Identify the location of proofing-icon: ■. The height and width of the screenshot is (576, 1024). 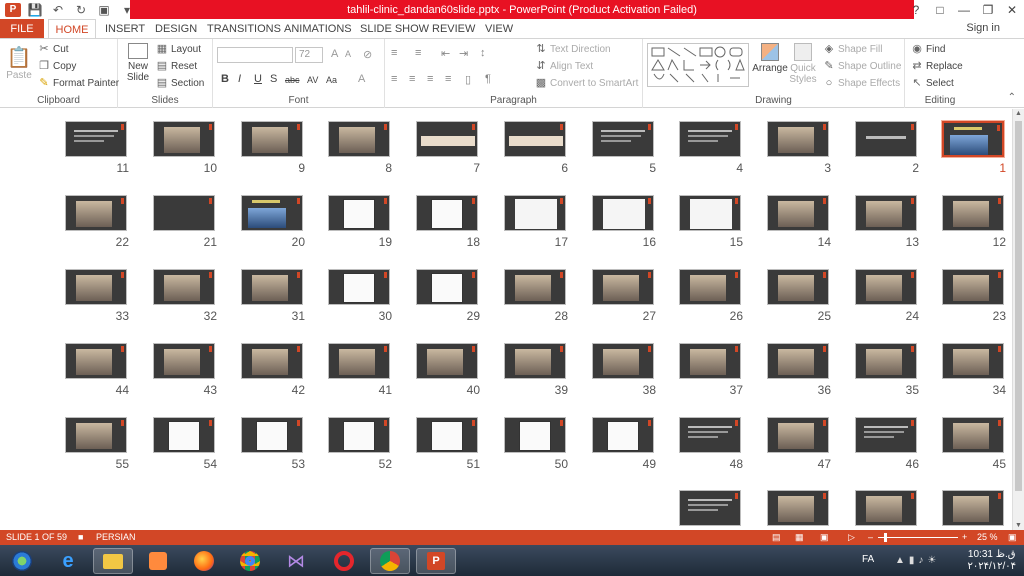
(80, 537).